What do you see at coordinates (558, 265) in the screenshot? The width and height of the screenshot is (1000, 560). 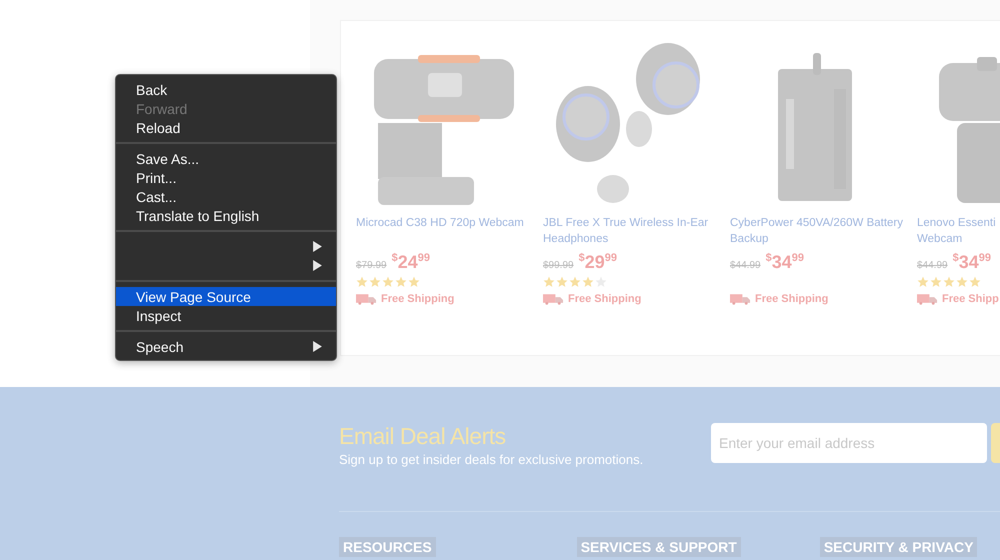 I see `old-price: $99.99` at bounding box center [558, 265].